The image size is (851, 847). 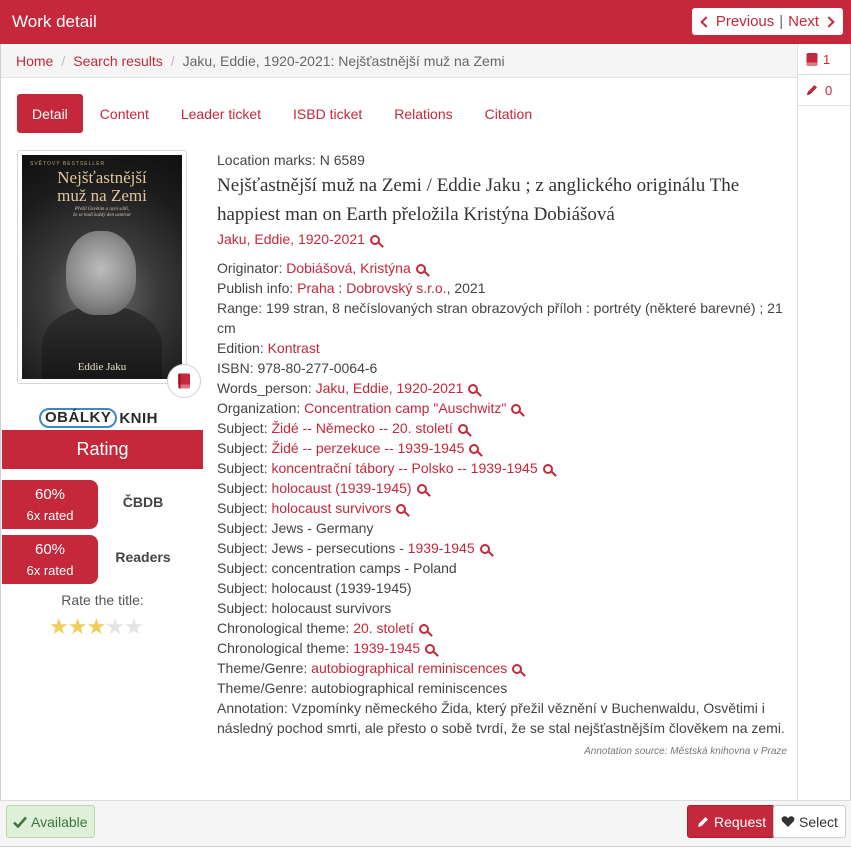 I want to click on publish-colon: :, so click(x=340, y=288).